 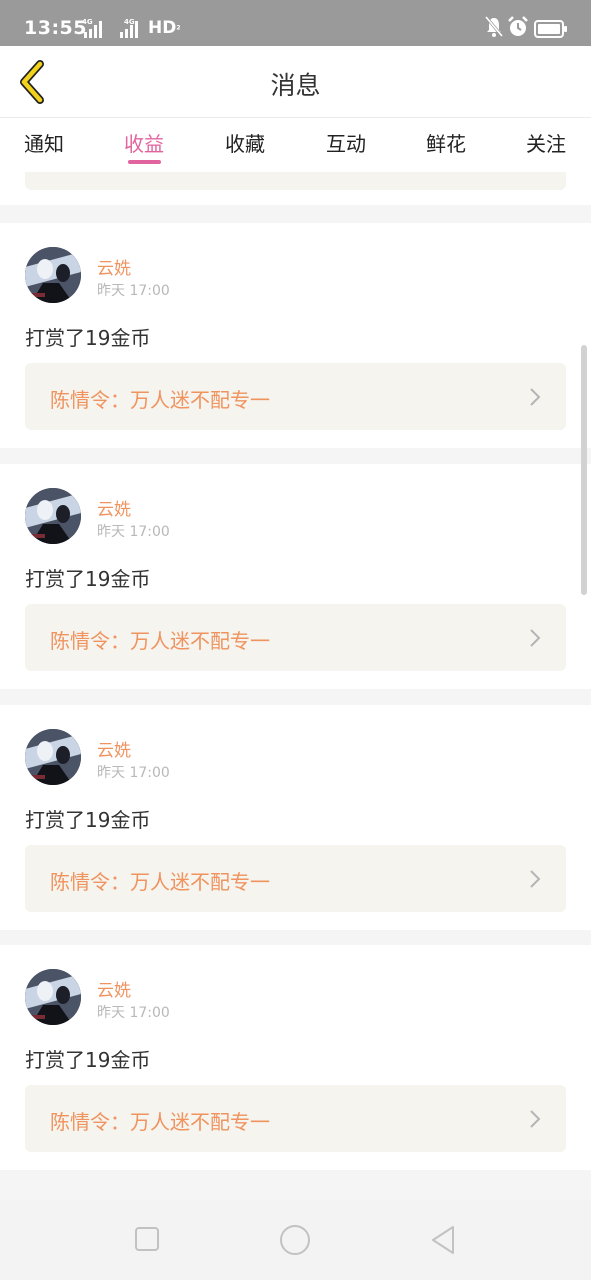 I want to click on tab-favorites: 收藏, so click(x=245, y=142).